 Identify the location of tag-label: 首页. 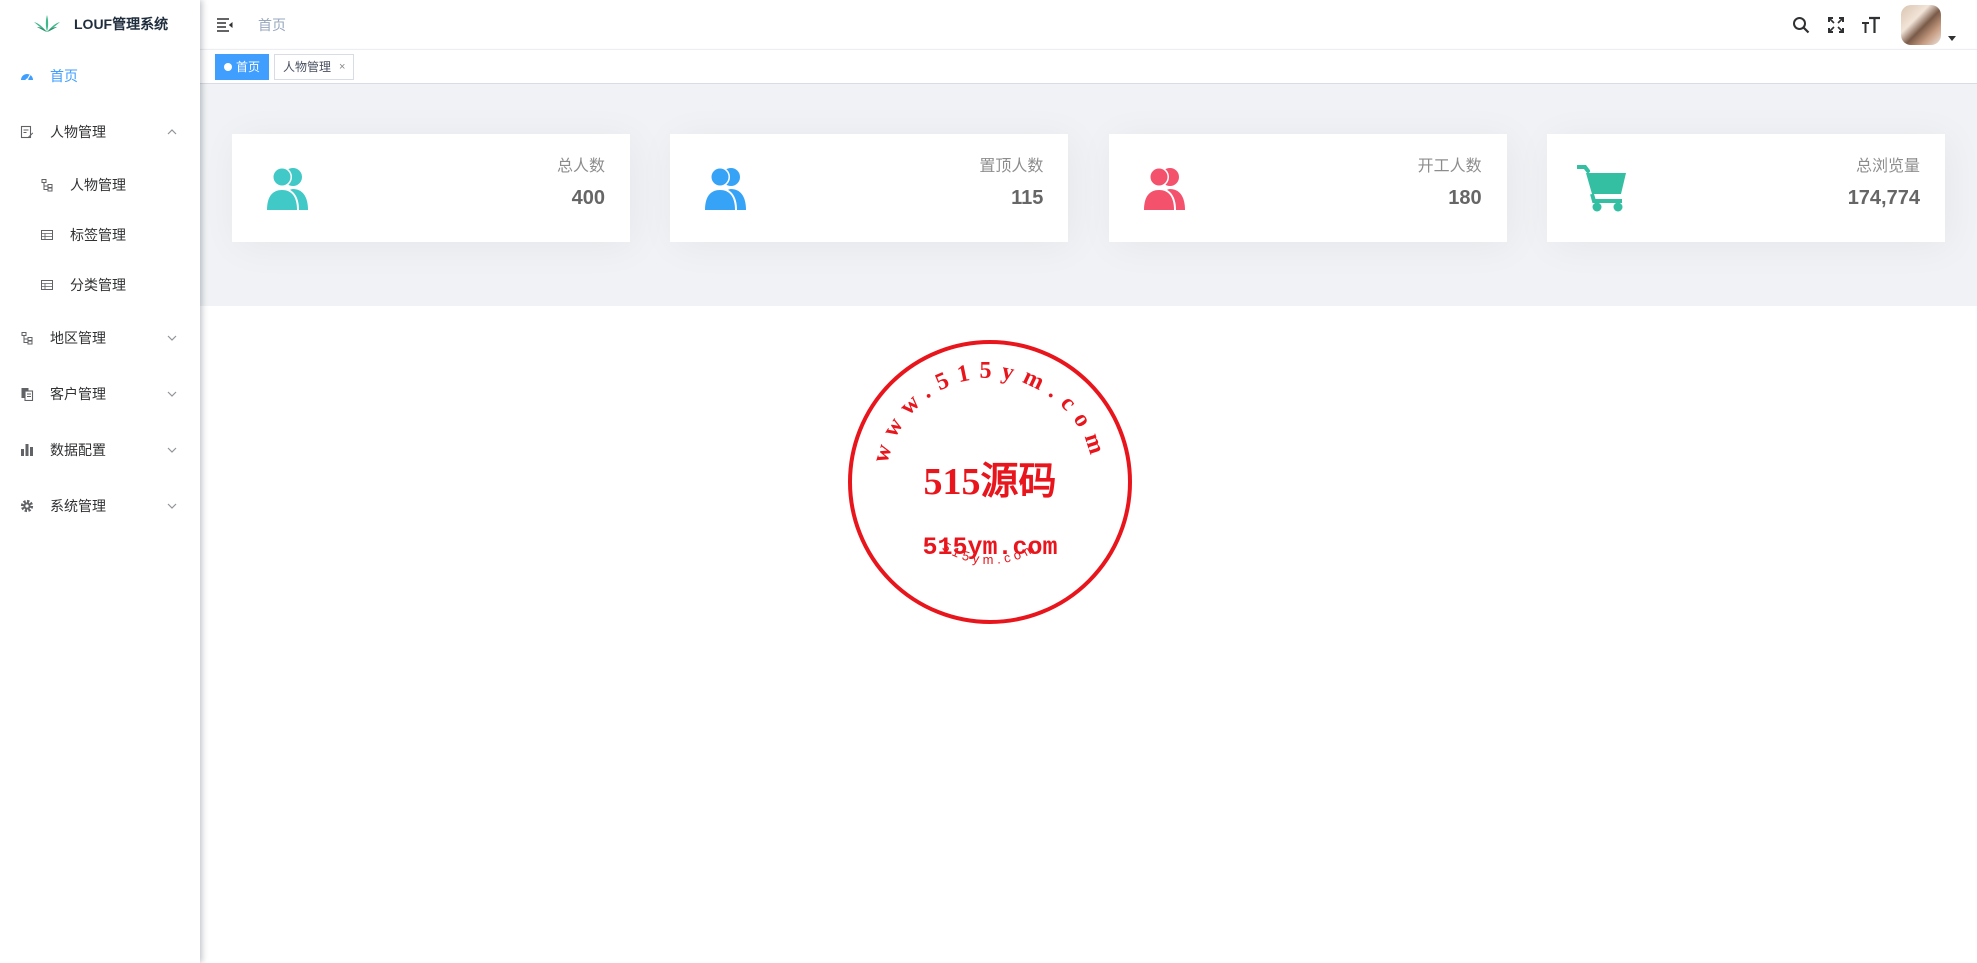
(248, 66).